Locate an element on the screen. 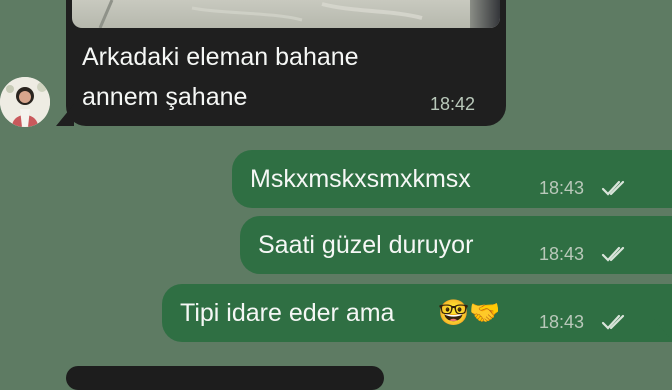  photo-texture is located at coordinates (260, 14).